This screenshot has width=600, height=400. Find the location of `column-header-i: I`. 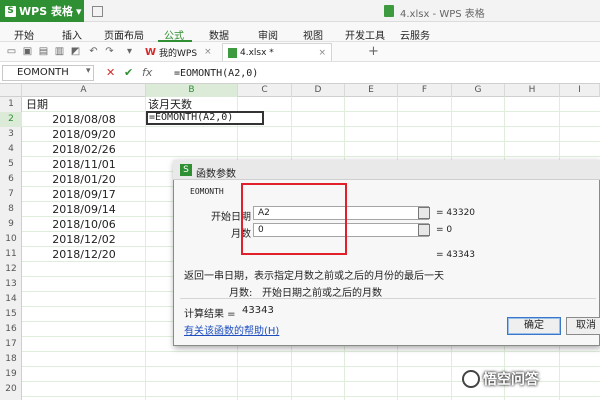

column-header-i: I is located at coordinates (580, 90).